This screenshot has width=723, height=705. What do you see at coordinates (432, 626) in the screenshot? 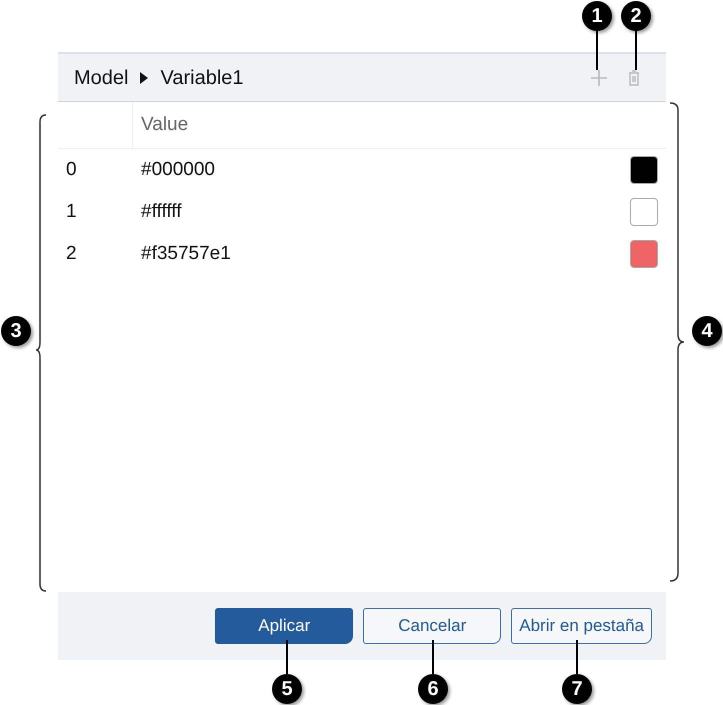
I see `secondary-button: Cancelar` at bounding box center [432, 626].